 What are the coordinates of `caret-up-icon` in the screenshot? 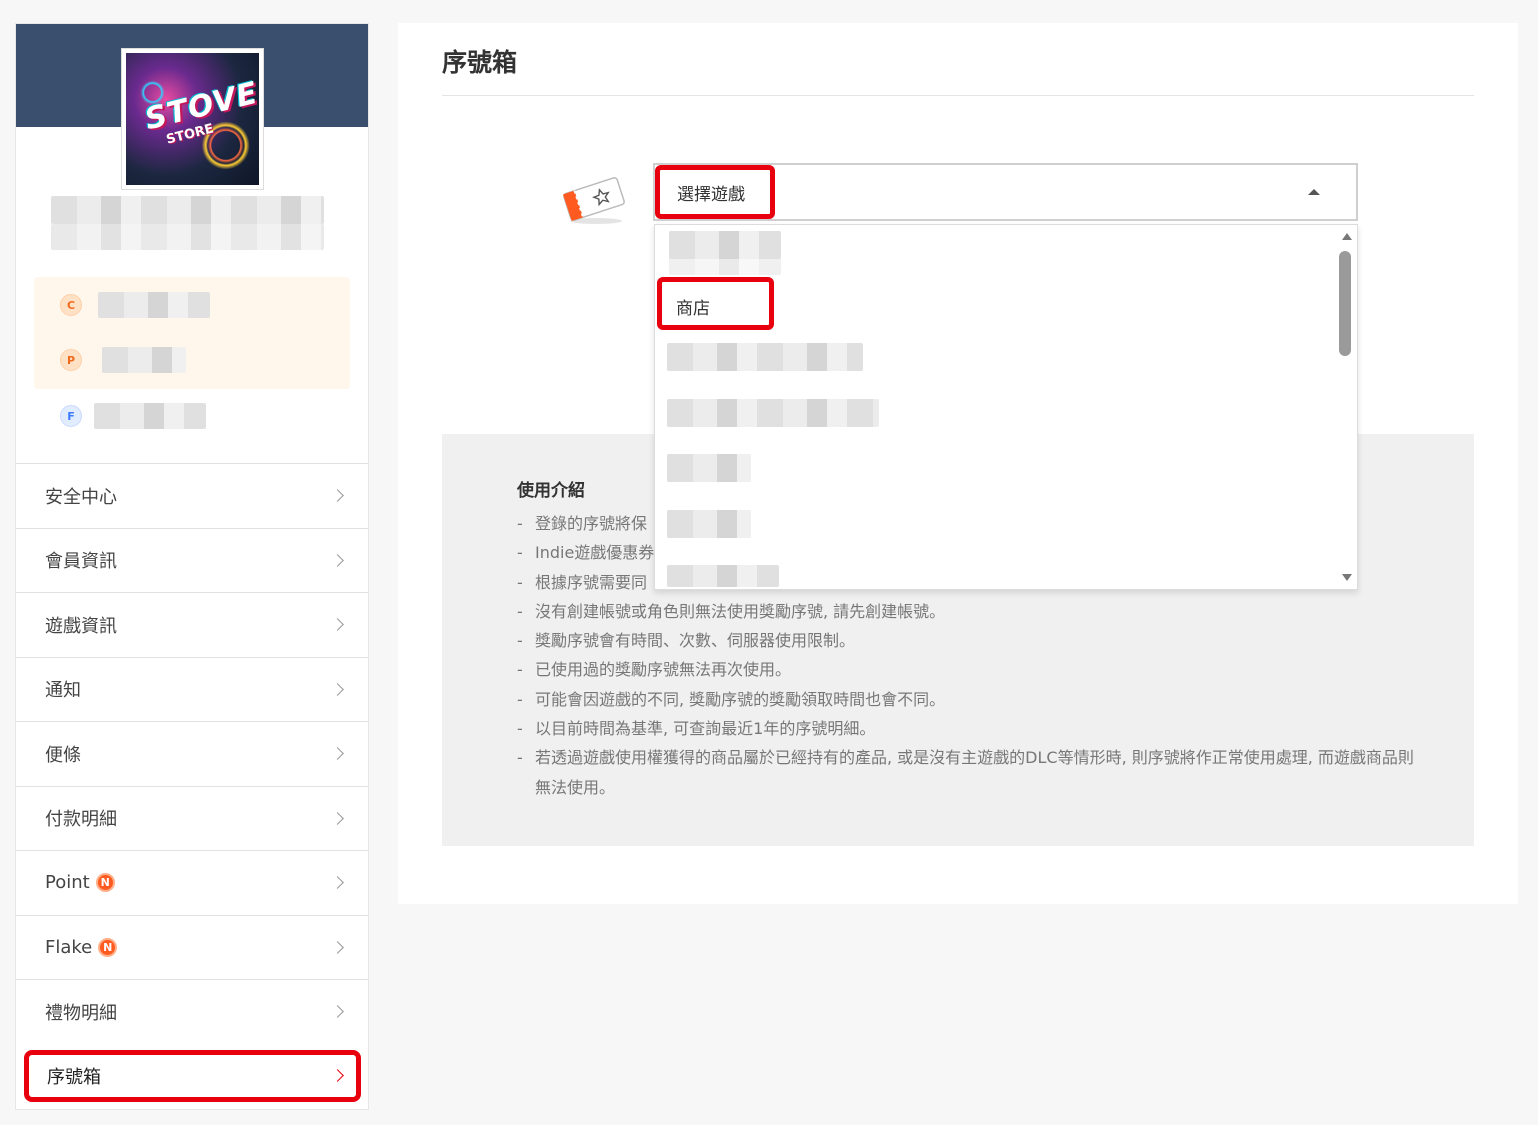 It's located at (1314, 192).